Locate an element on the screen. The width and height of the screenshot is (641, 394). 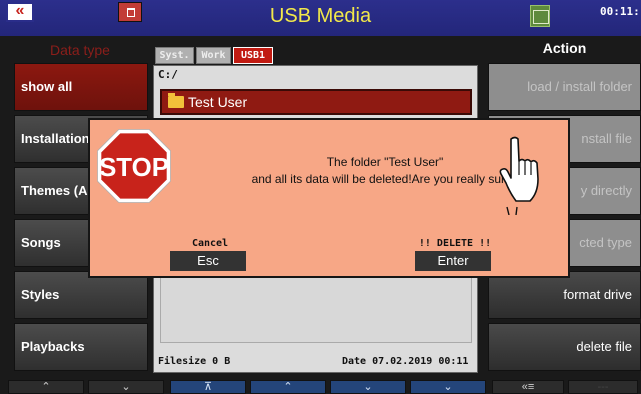
tab-usb1: USB1 is located at coordinates (253, 55).